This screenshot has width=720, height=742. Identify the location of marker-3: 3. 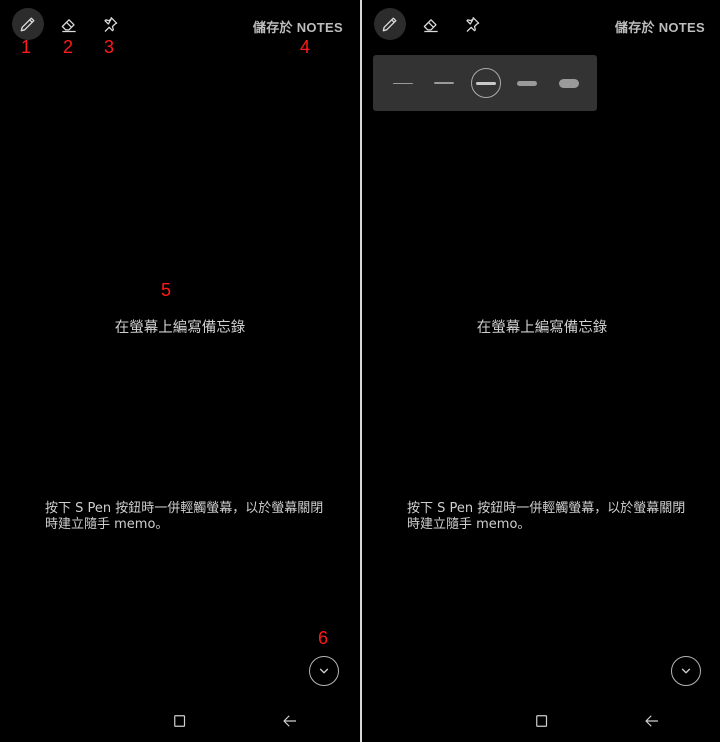
(109, 47).